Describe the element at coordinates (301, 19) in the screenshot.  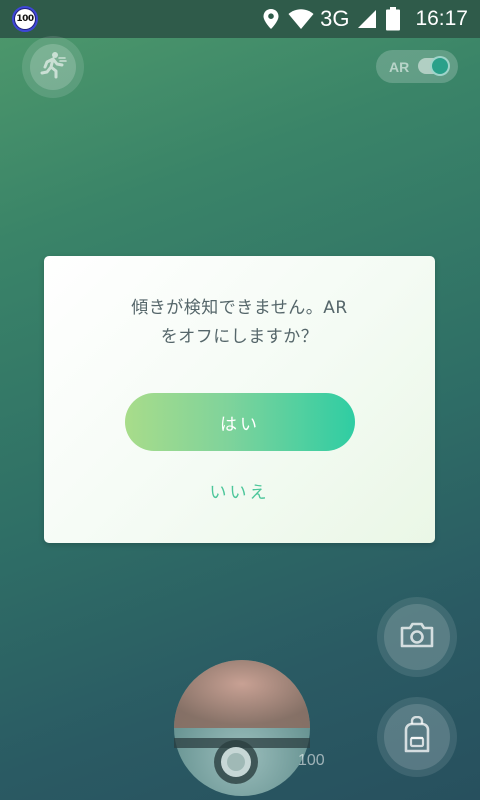
I see `wifi-icon` at that location.